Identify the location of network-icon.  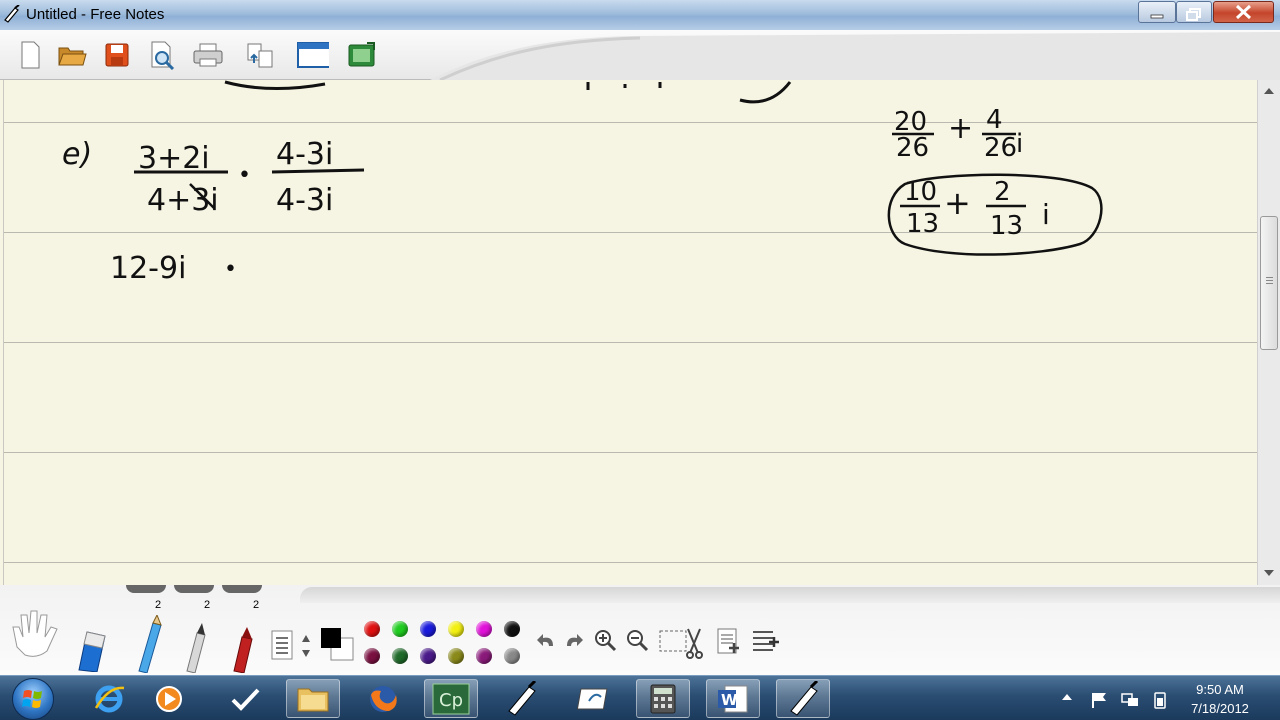
(1130, 700).